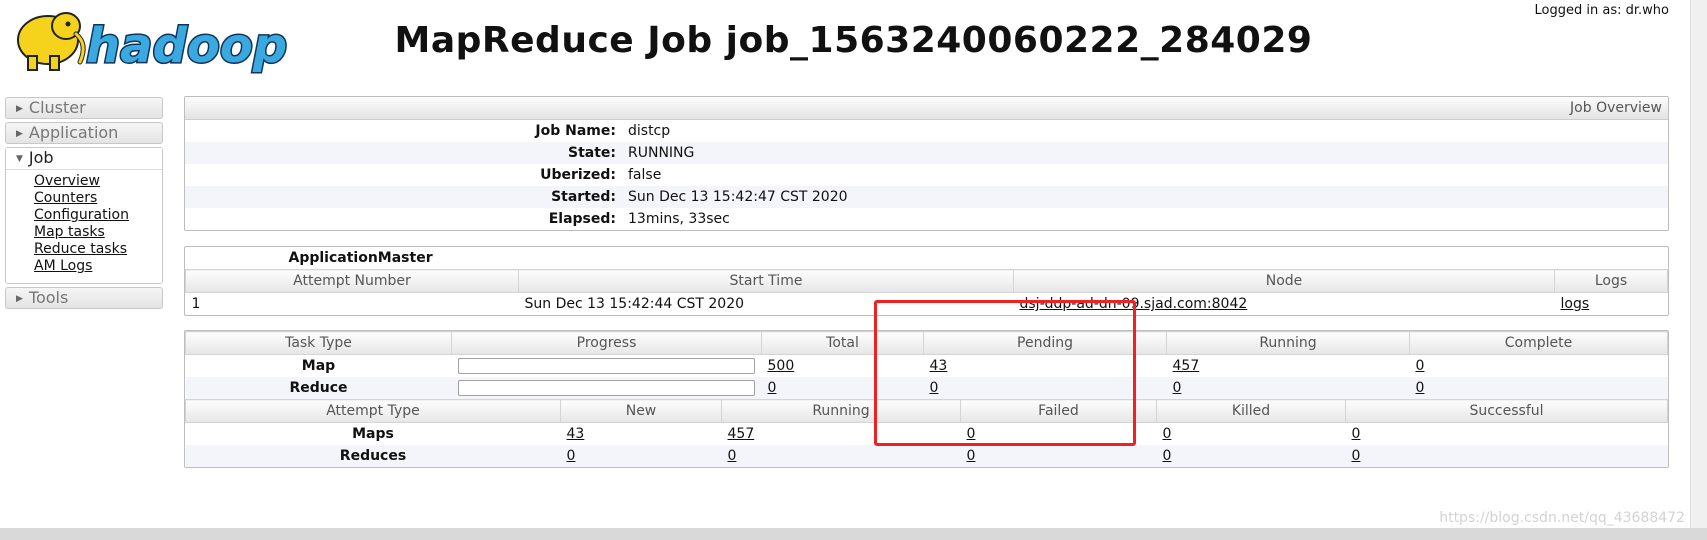 The image size is (1707, 540). What do you see at coordinates (403, 197) in the screenshot?
I see `started-label: Started:` at bounding box center [403, 197].